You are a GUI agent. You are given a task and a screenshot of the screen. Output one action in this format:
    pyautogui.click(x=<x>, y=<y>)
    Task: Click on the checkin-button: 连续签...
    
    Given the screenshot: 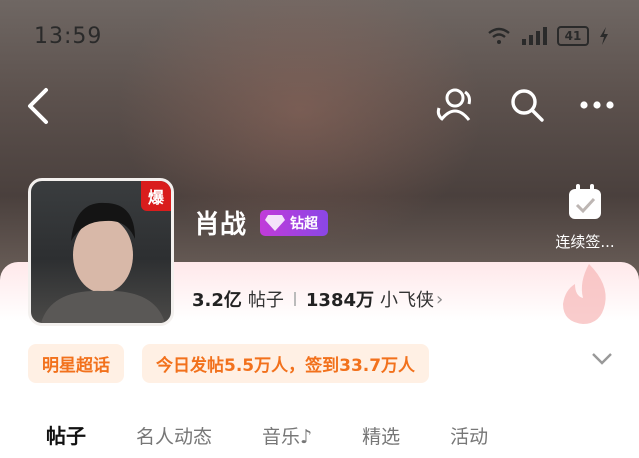 What is the action you would take?
    pyautogui.click(x=585, y=217)
    